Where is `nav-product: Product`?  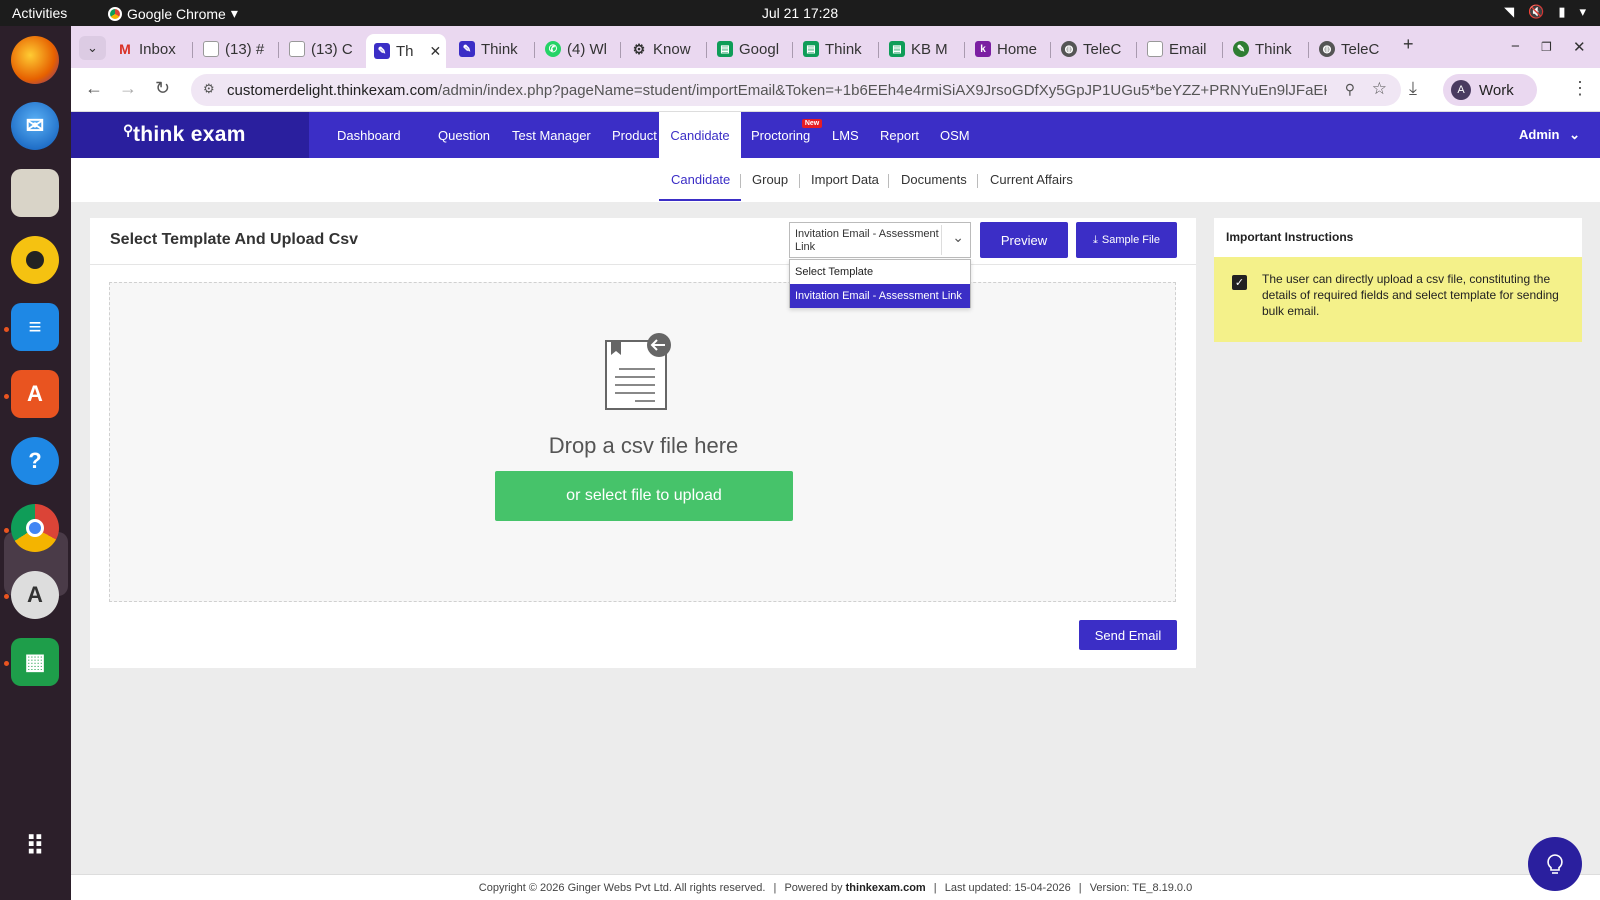 nav-product: Product is located at coordinates (634, 135).